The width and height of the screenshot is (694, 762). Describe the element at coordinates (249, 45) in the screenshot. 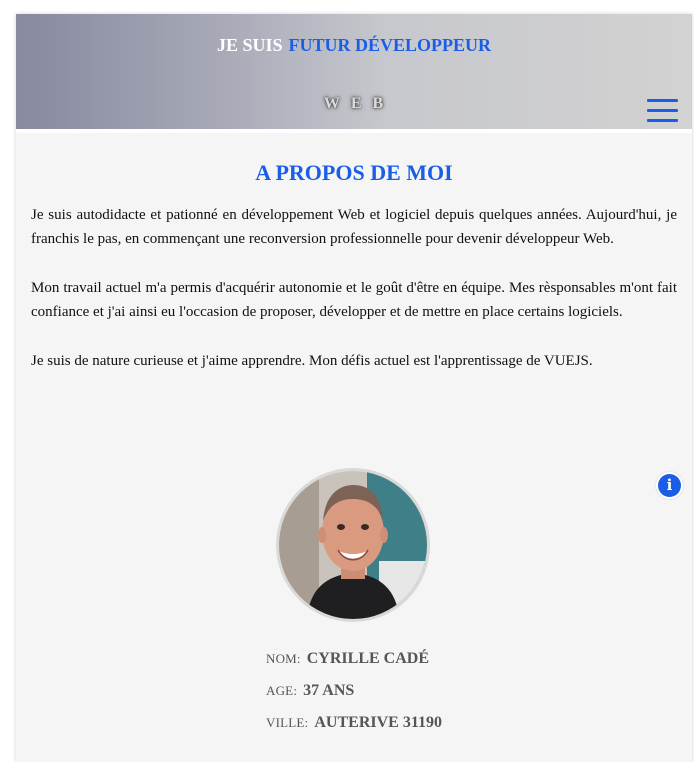

I see `hero-prefix: JE SUIS` at that location.